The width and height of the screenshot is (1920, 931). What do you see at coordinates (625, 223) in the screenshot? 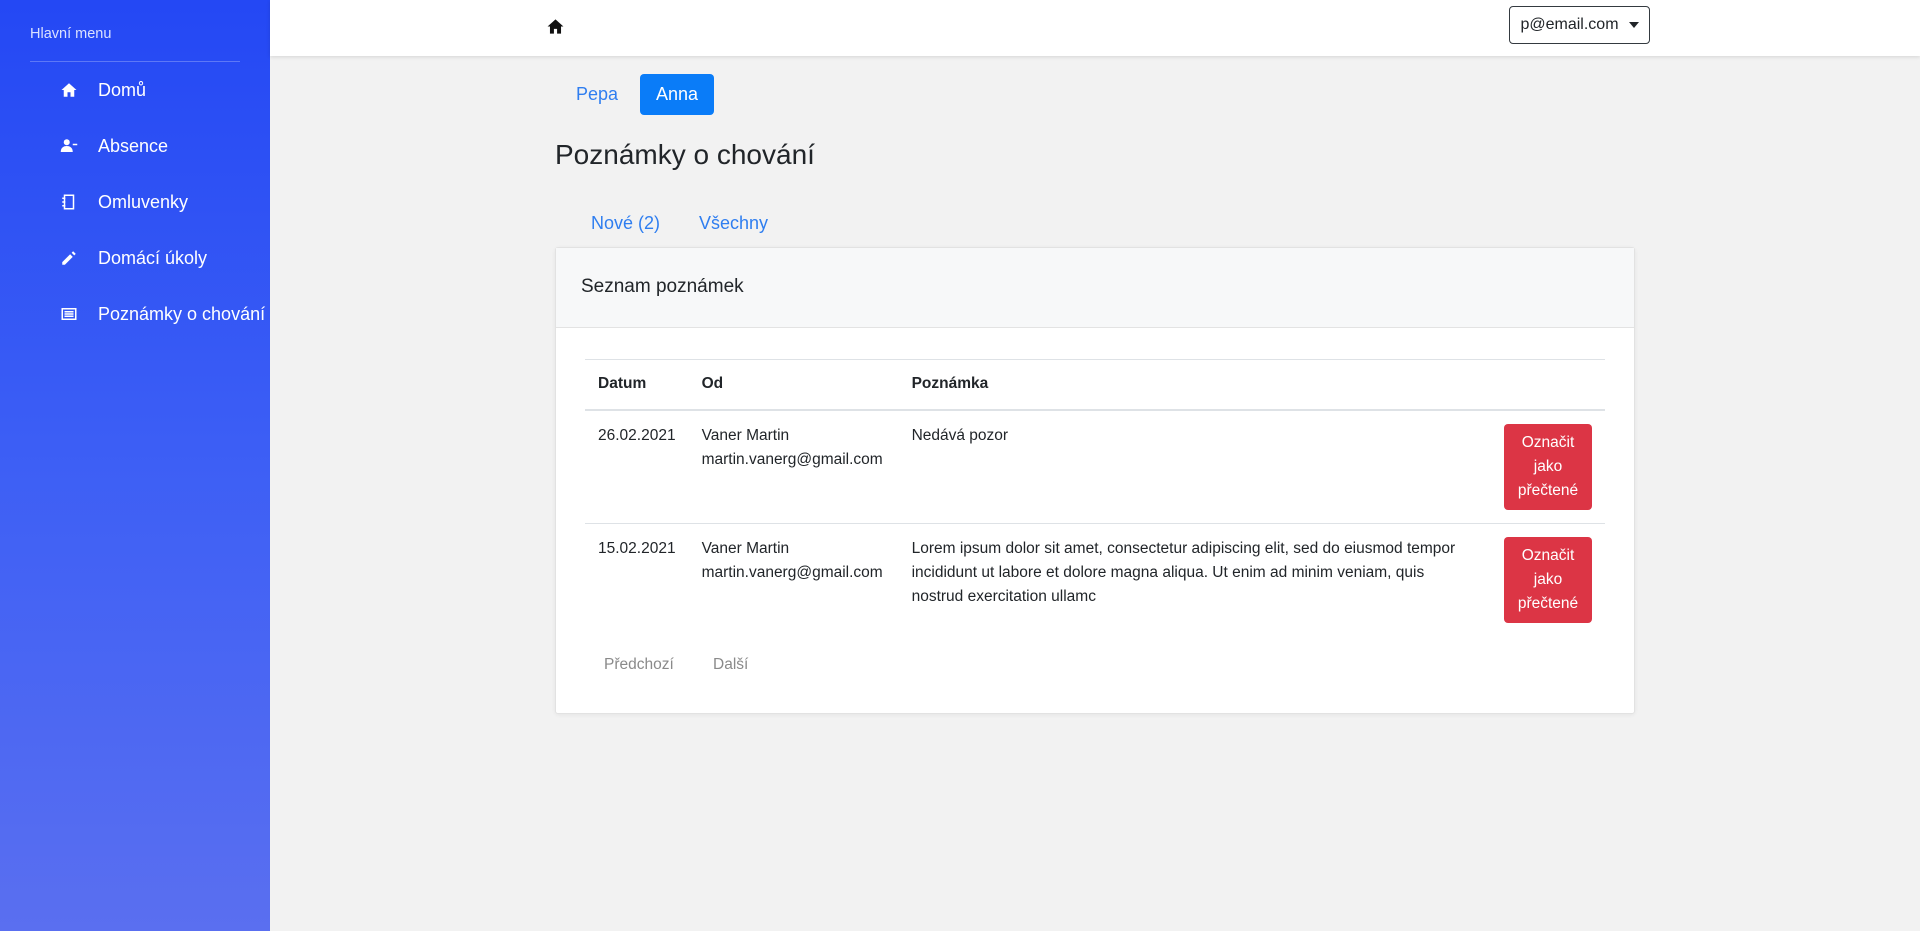
I see `tab-new: Nové (2)` at bounding box center [625, 223].